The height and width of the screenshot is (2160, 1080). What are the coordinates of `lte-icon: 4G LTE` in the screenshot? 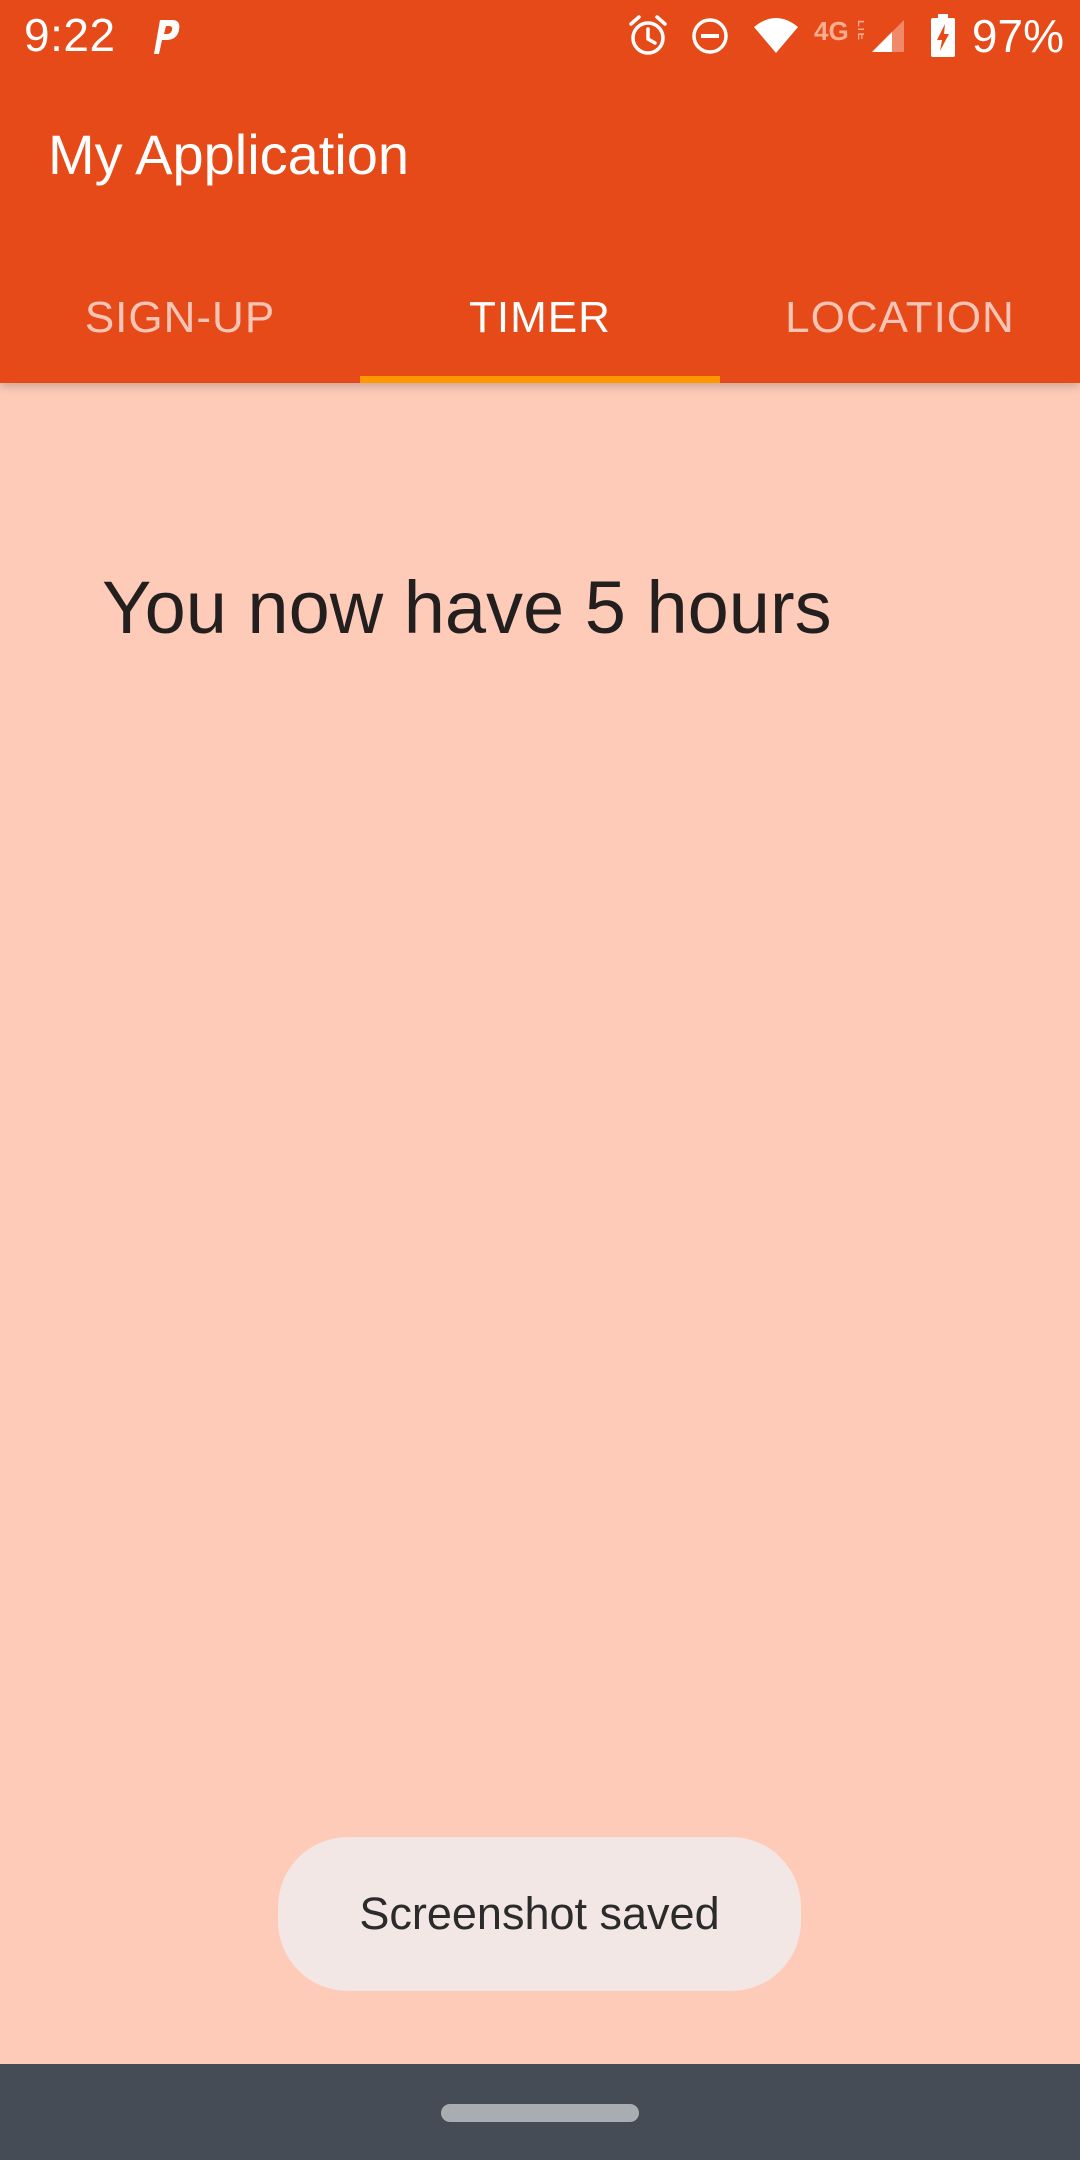 It's located at (839, 31).